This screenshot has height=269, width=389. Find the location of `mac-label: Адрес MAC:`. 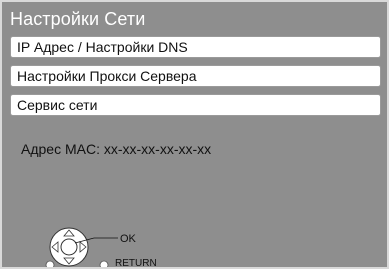

mac-label: Адрес MAC: is located at coordinates (60, 149).